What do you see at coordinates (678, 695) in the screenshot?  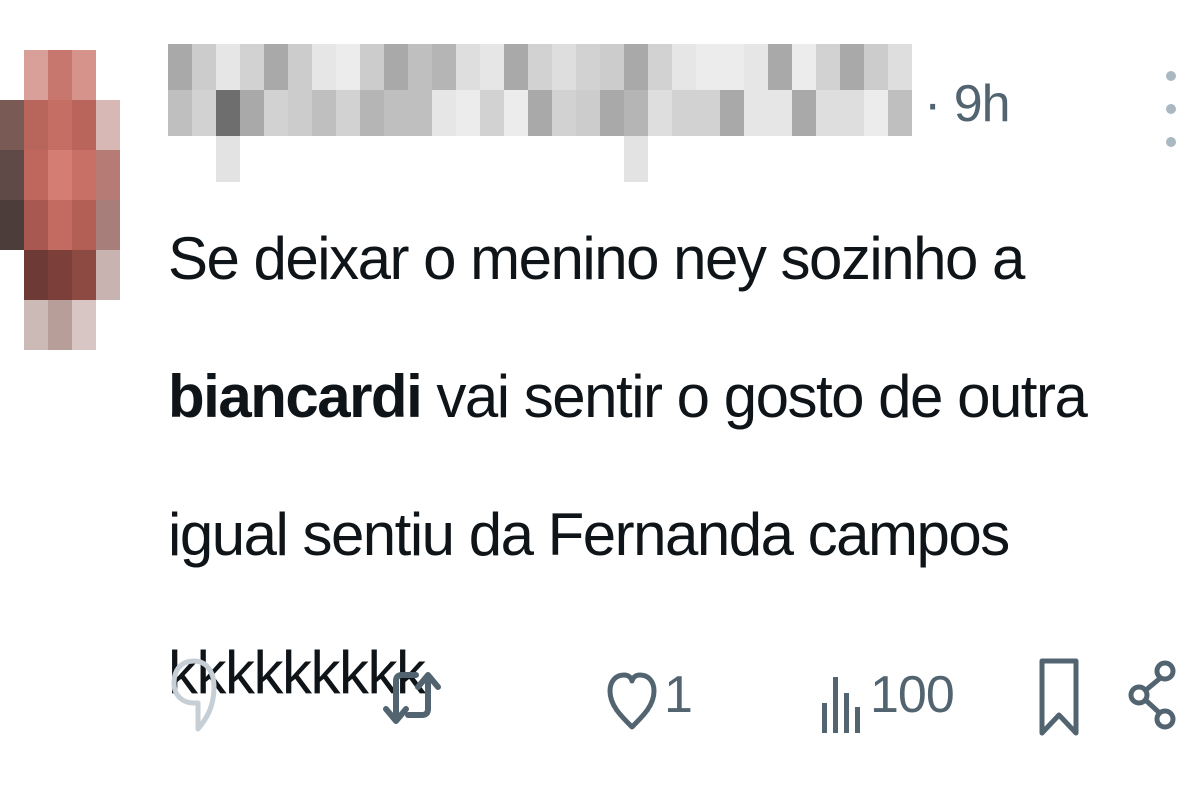 I see `like-count: 1` at bounding box center [678, 695].